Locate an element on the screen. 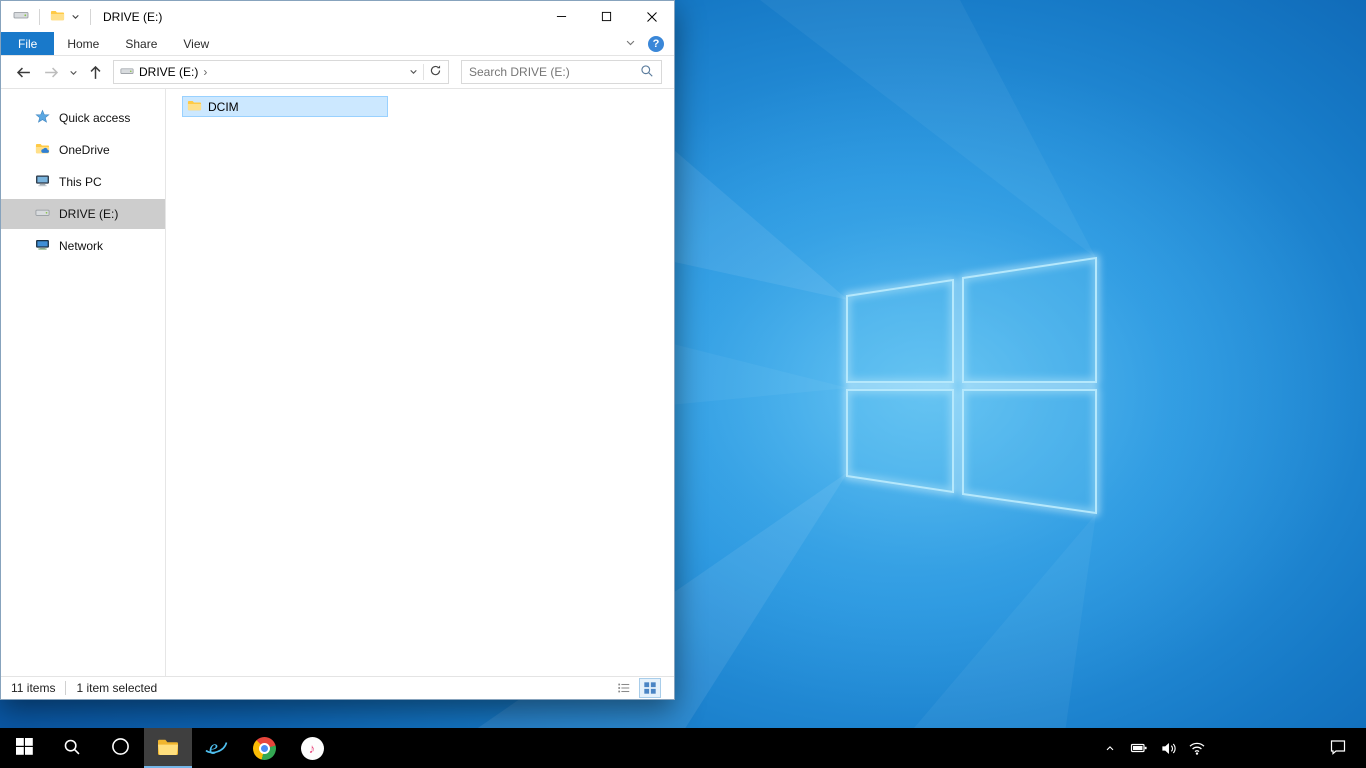  refresh-button is located at coordinates (435, 72).